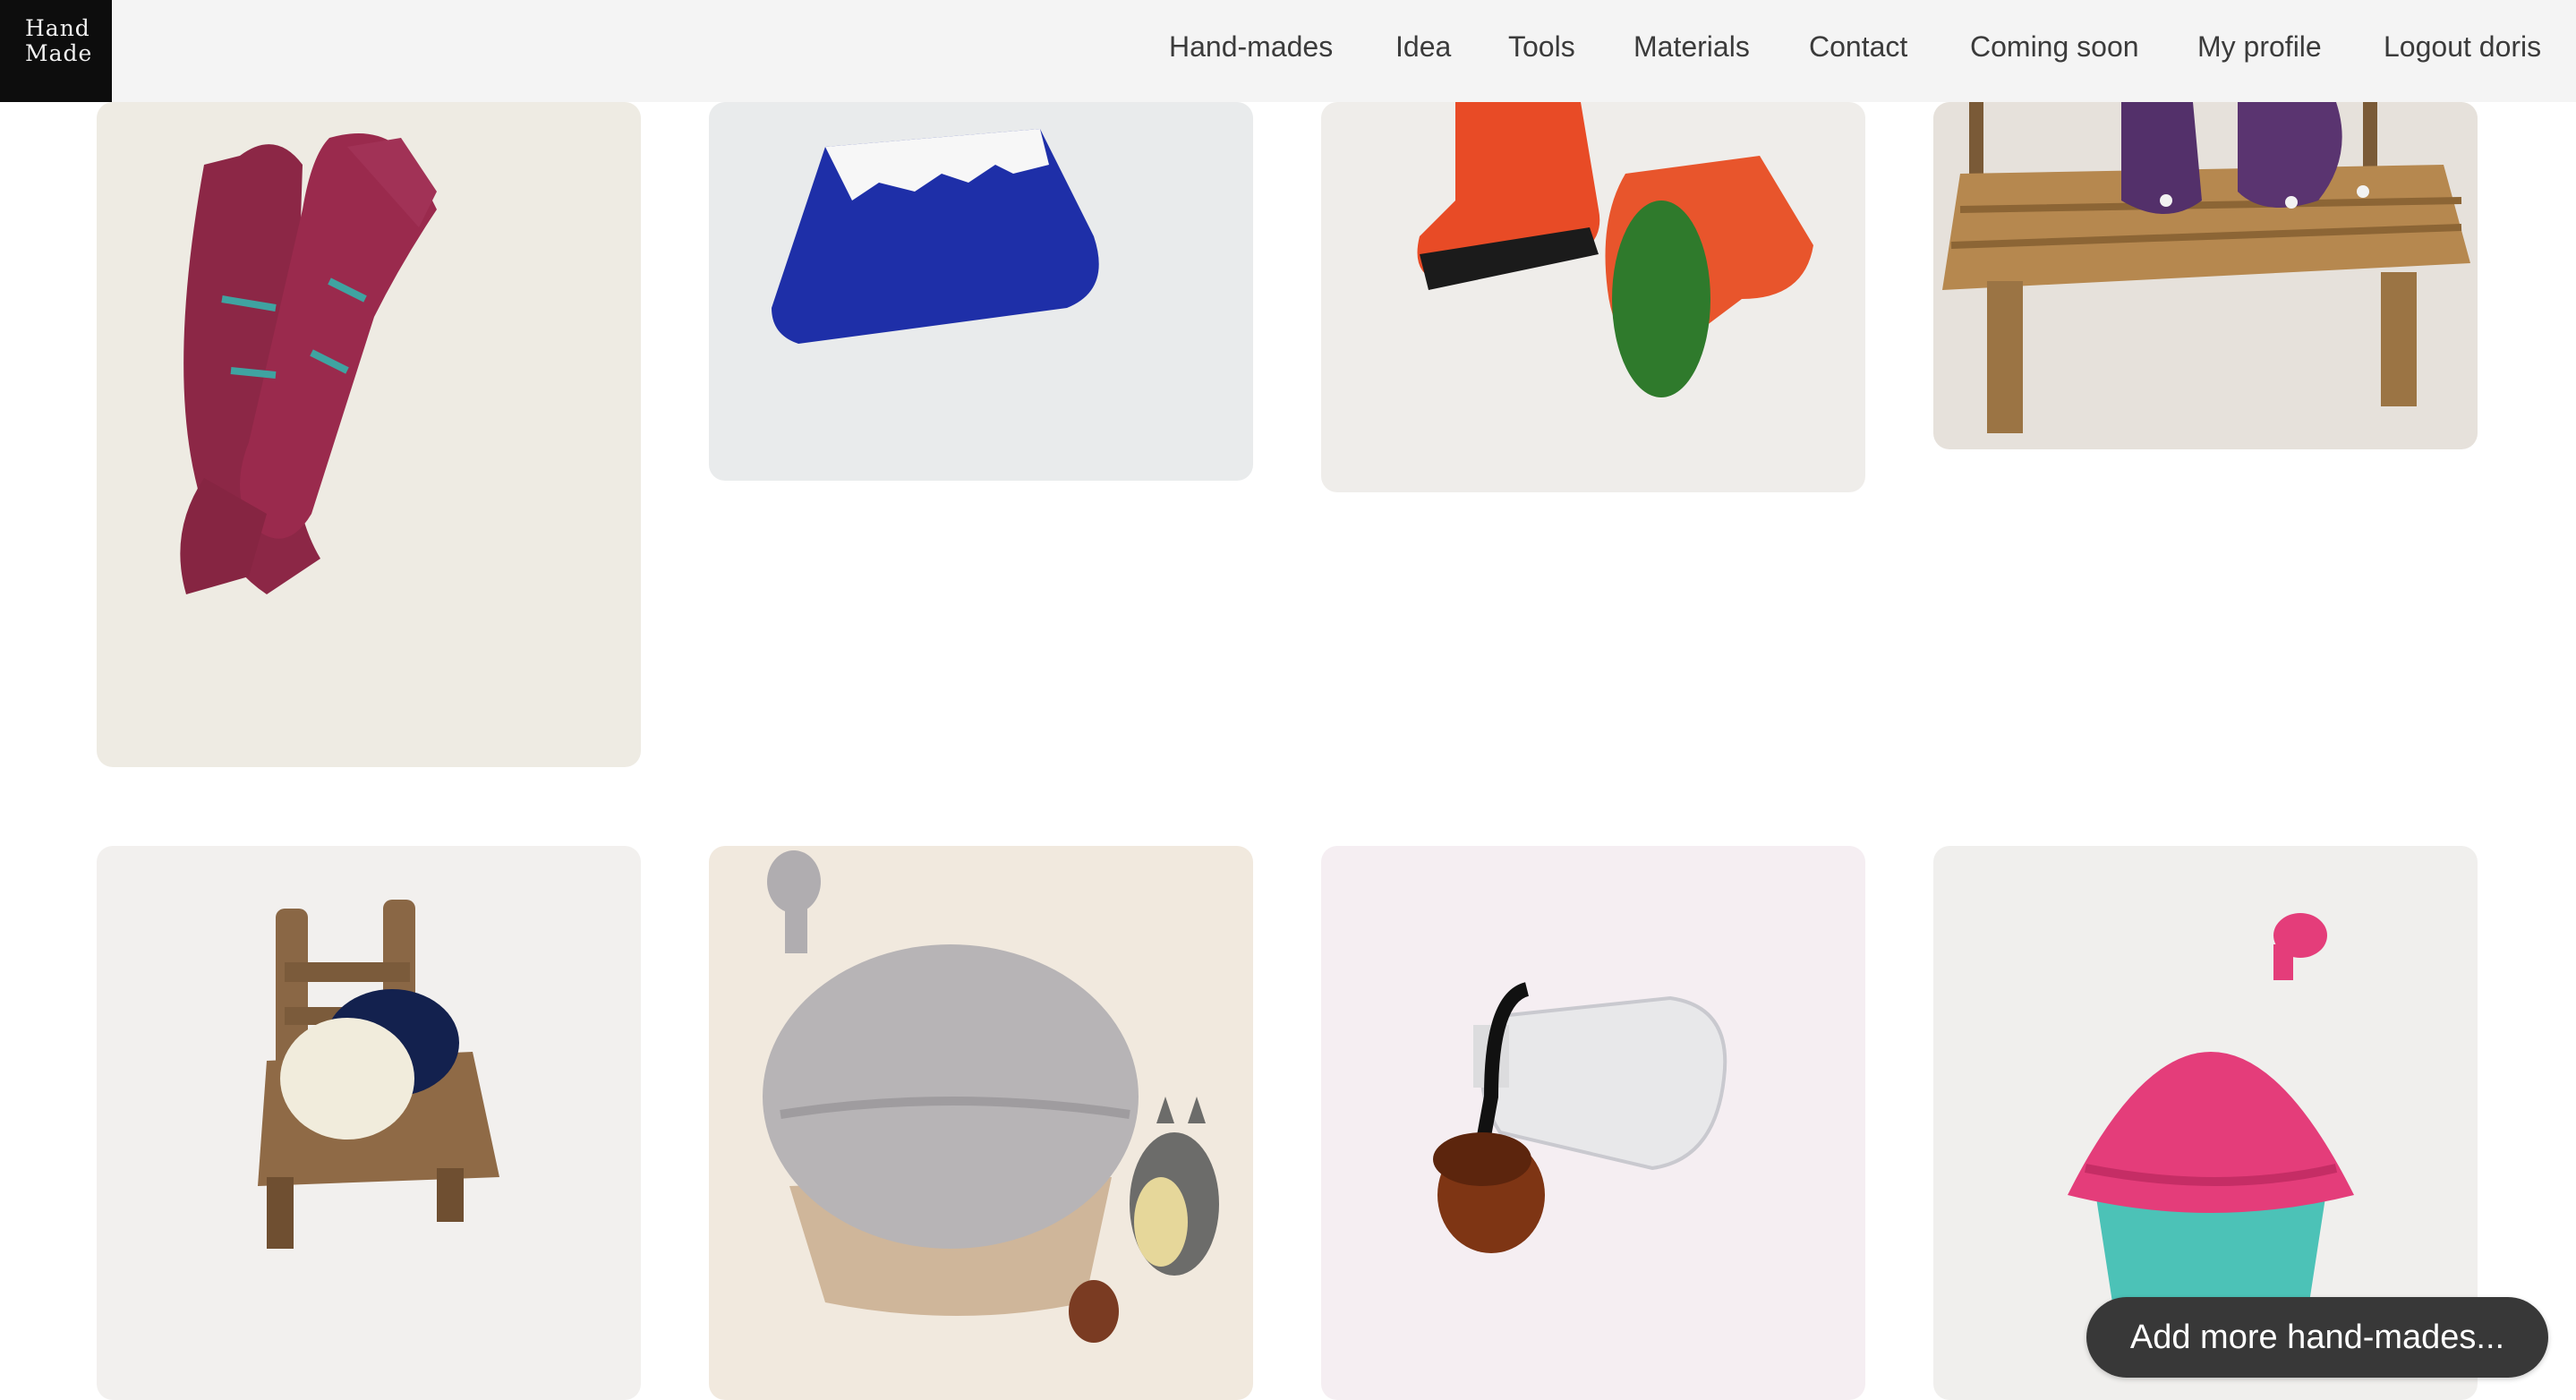 The image size is (2576, 1400). What do you see at coordinates (1423, 46) in the screenshot?
I see `nav-link-idea: Idea` at bounding box center [1423, 46].